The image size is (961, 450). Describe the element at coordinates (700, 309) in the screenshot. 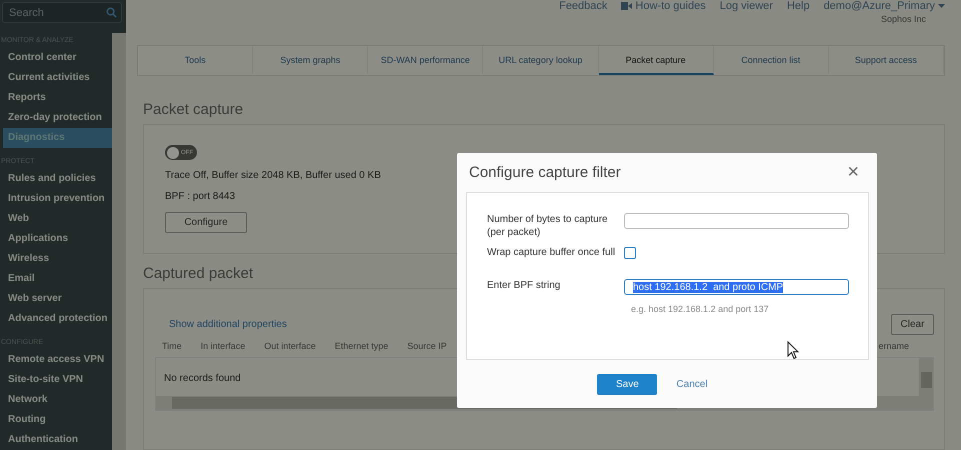

I see `hint-text: e.g. host 192.168.1.2 and port 137` at that location.